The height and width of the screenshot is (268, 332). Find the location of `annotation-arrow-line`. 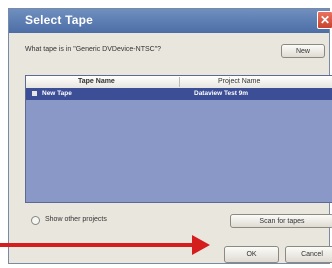

annotation-arrow-line is located at coordinates (99, 245).